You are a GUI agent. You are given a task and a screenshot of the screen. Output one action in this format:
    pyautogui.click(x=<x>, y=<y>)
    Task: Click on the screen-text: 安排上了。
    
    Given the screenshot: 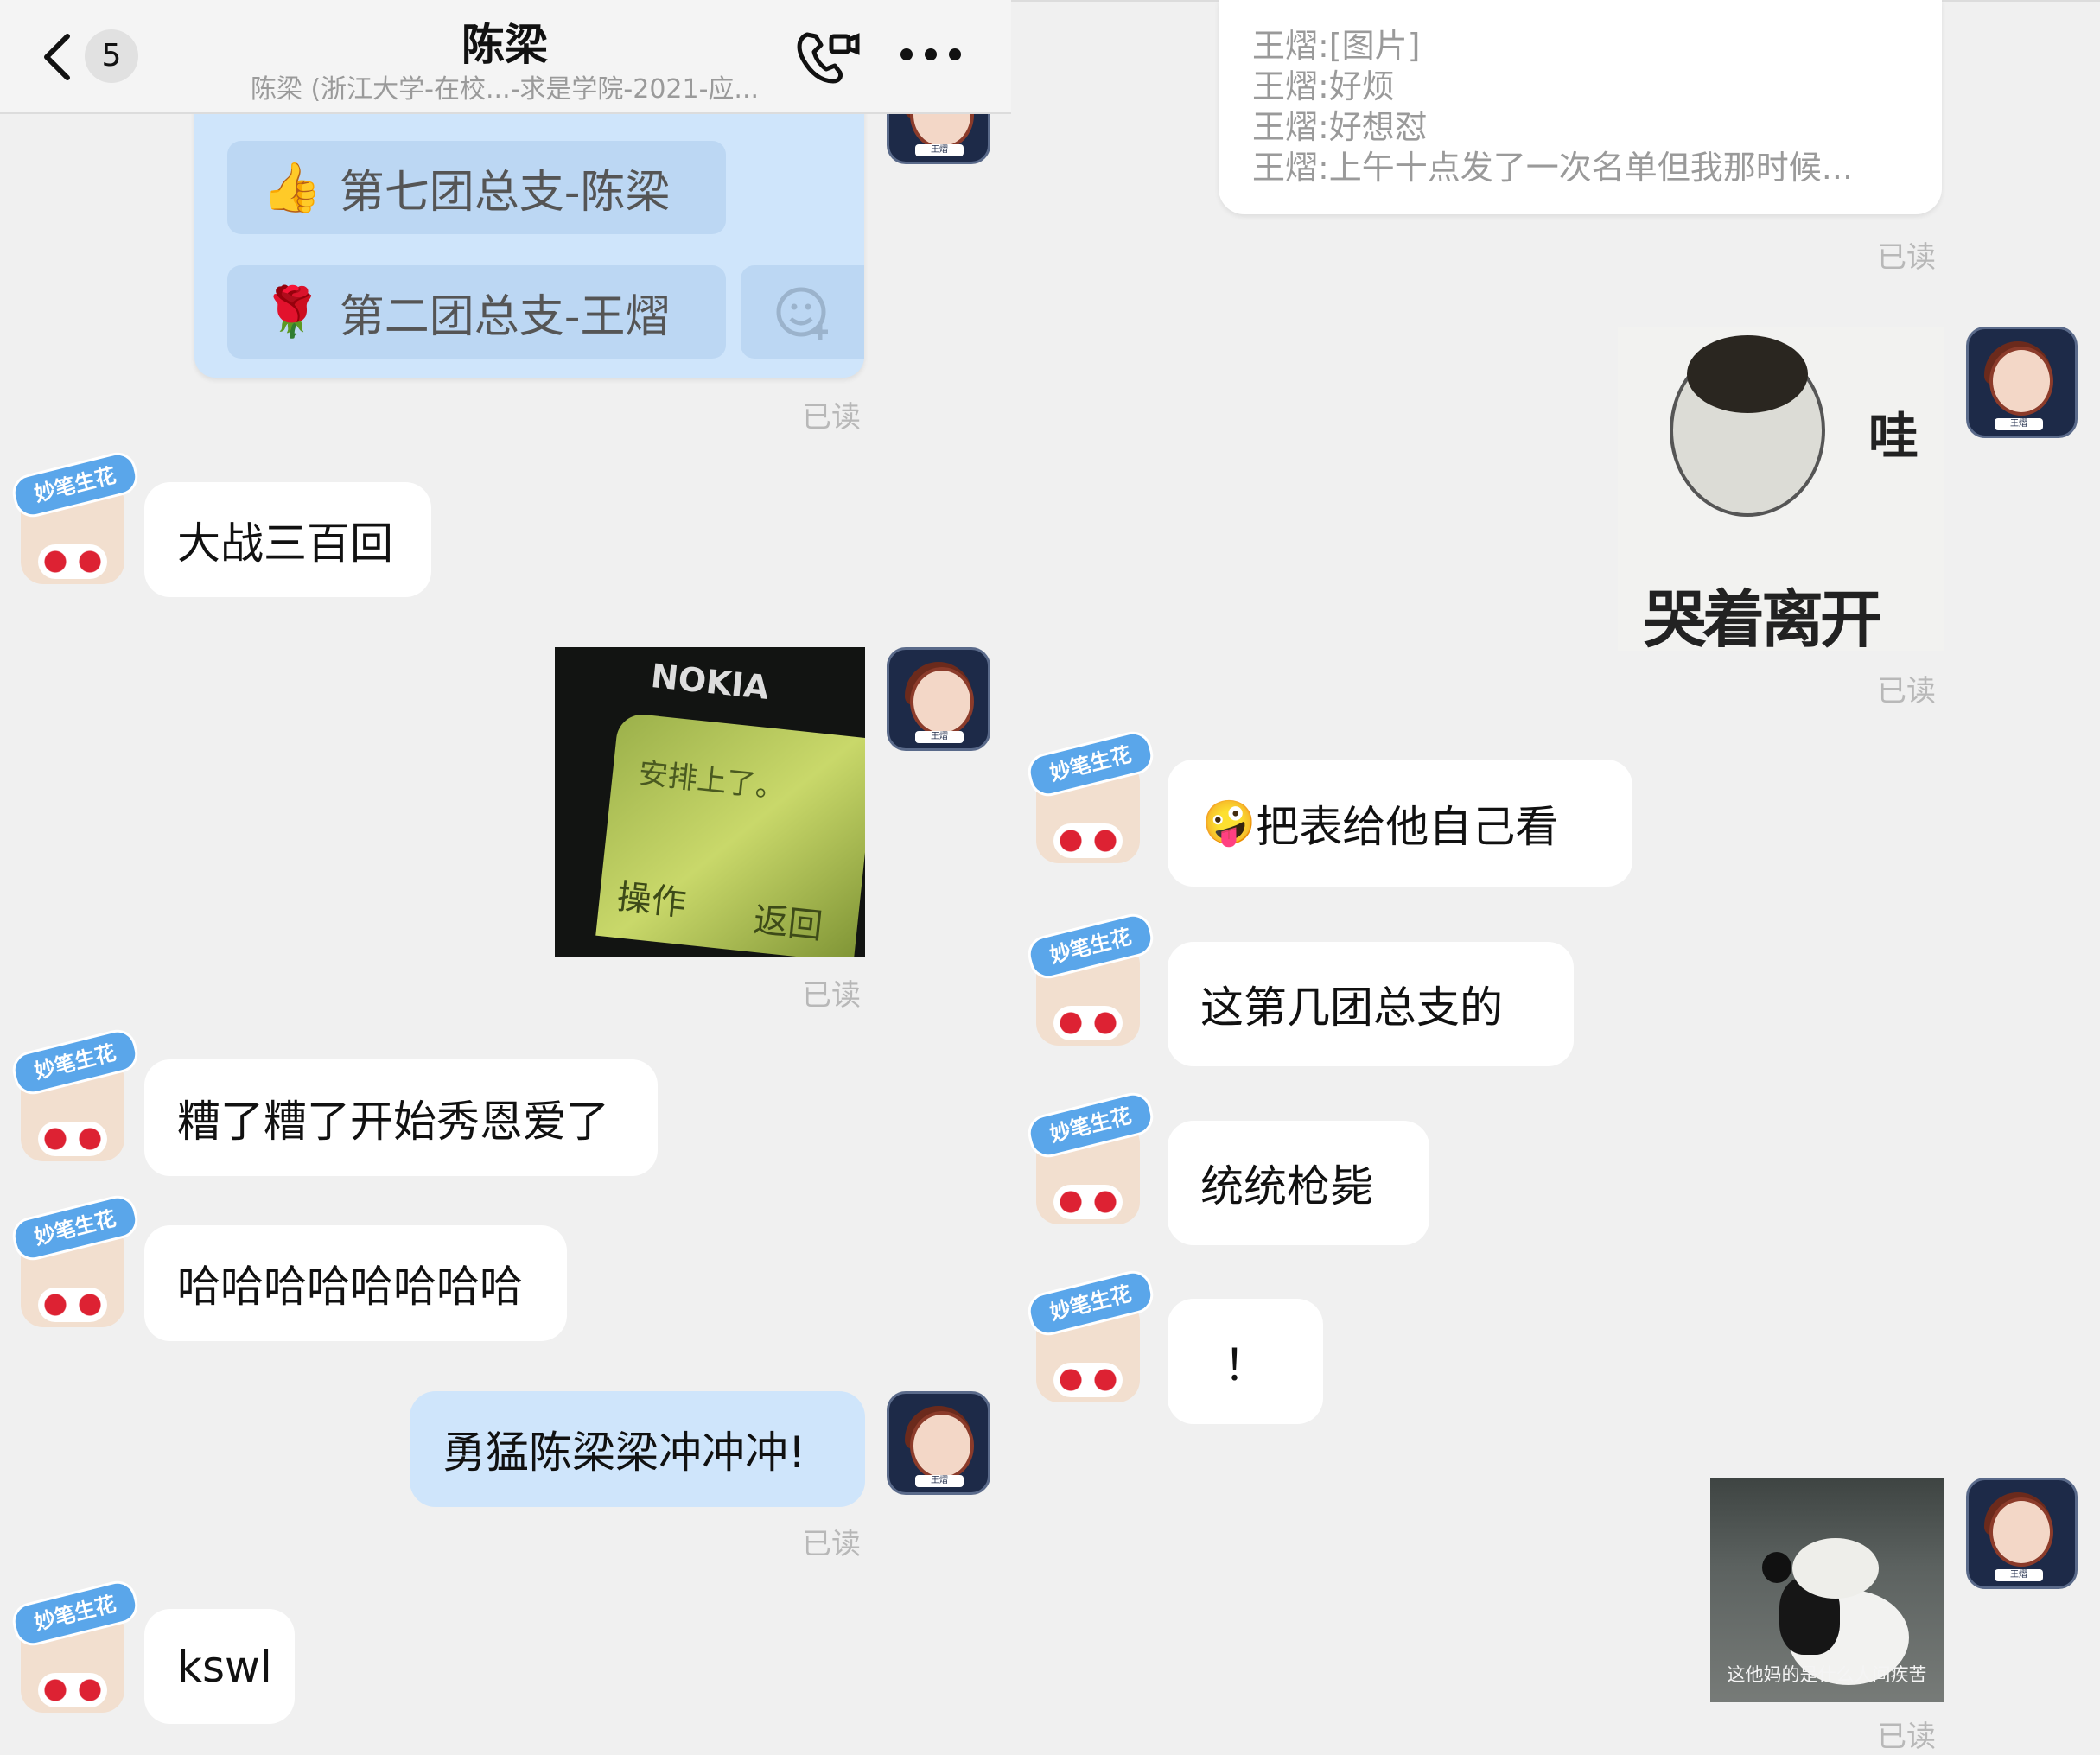 What is the action you would take?
    pyautogui.click(x=712, y=781)
    